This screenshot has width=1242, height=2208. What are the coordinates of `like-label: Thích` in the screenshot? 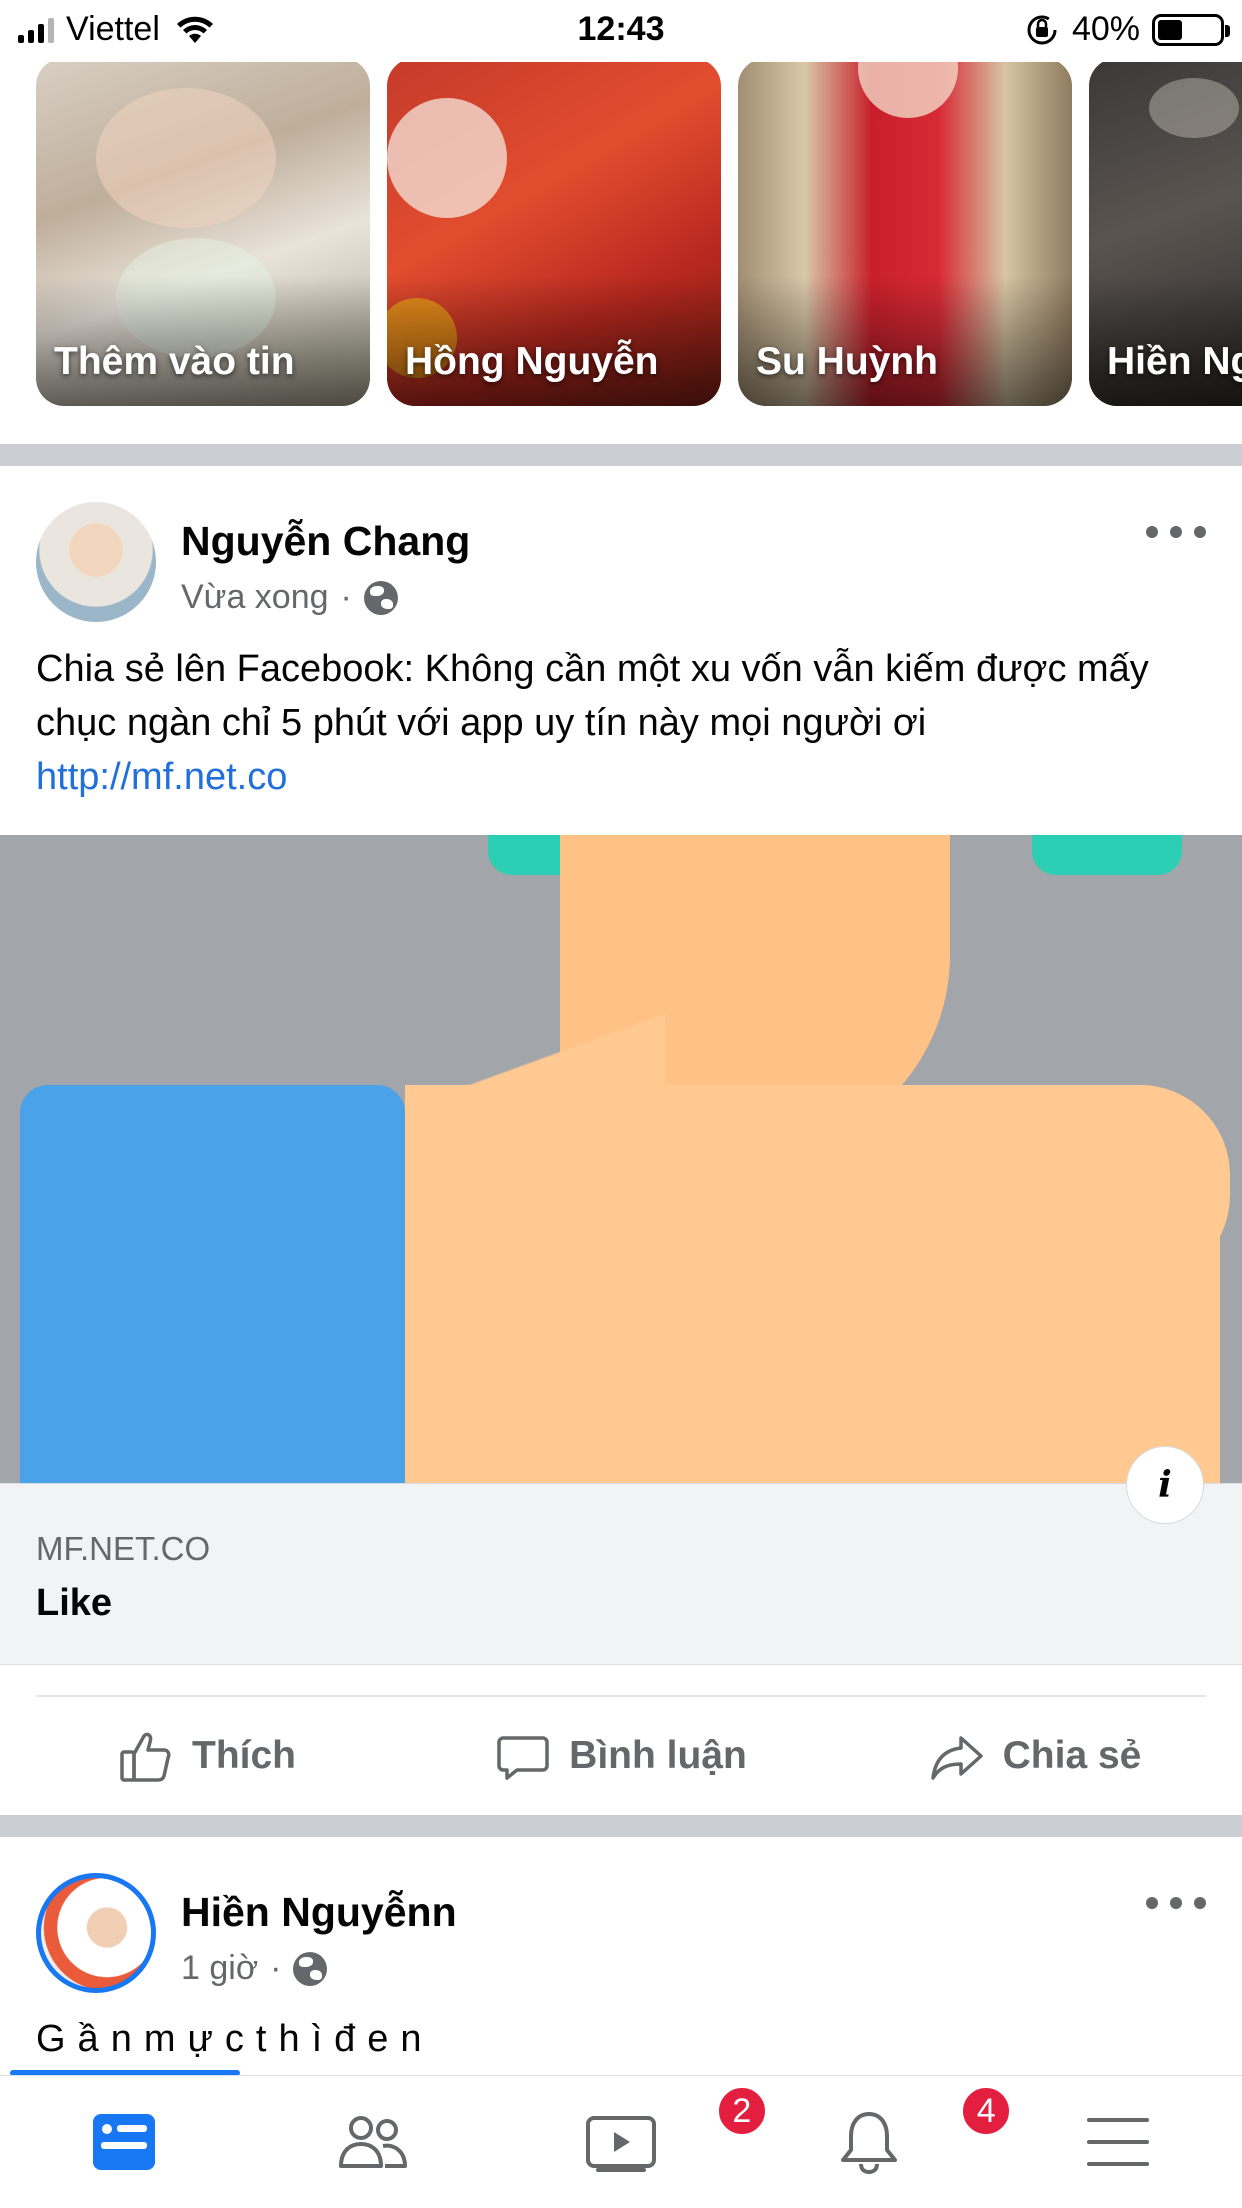 It's located at (244, 1755).